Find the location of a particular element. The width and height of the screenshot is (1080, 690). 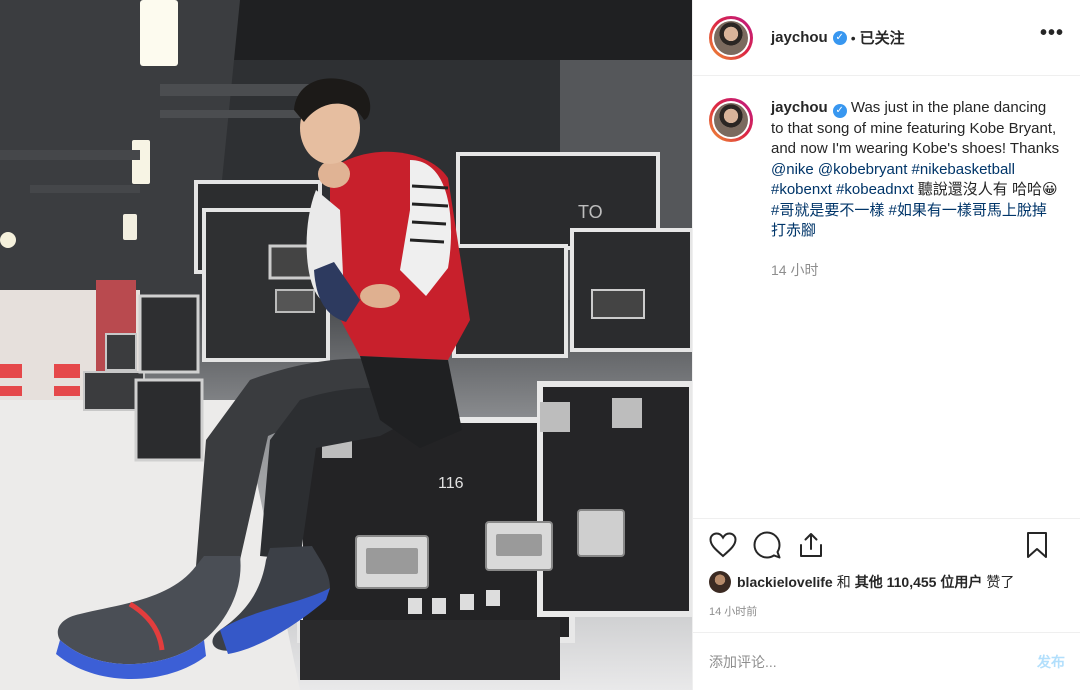

caption-username: jaychou is located at coordinates (799, 107).